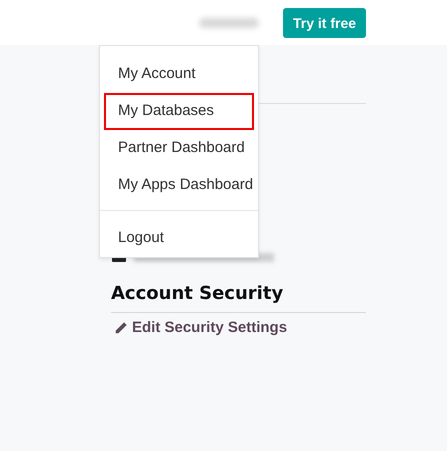 Image resolution: width=447 pixels, height=451 pixels. What do you see at coordinates (179, 148) in the screenshot?
I see `menu-item: Partner Dashboard` at bounding box center [179, 148].